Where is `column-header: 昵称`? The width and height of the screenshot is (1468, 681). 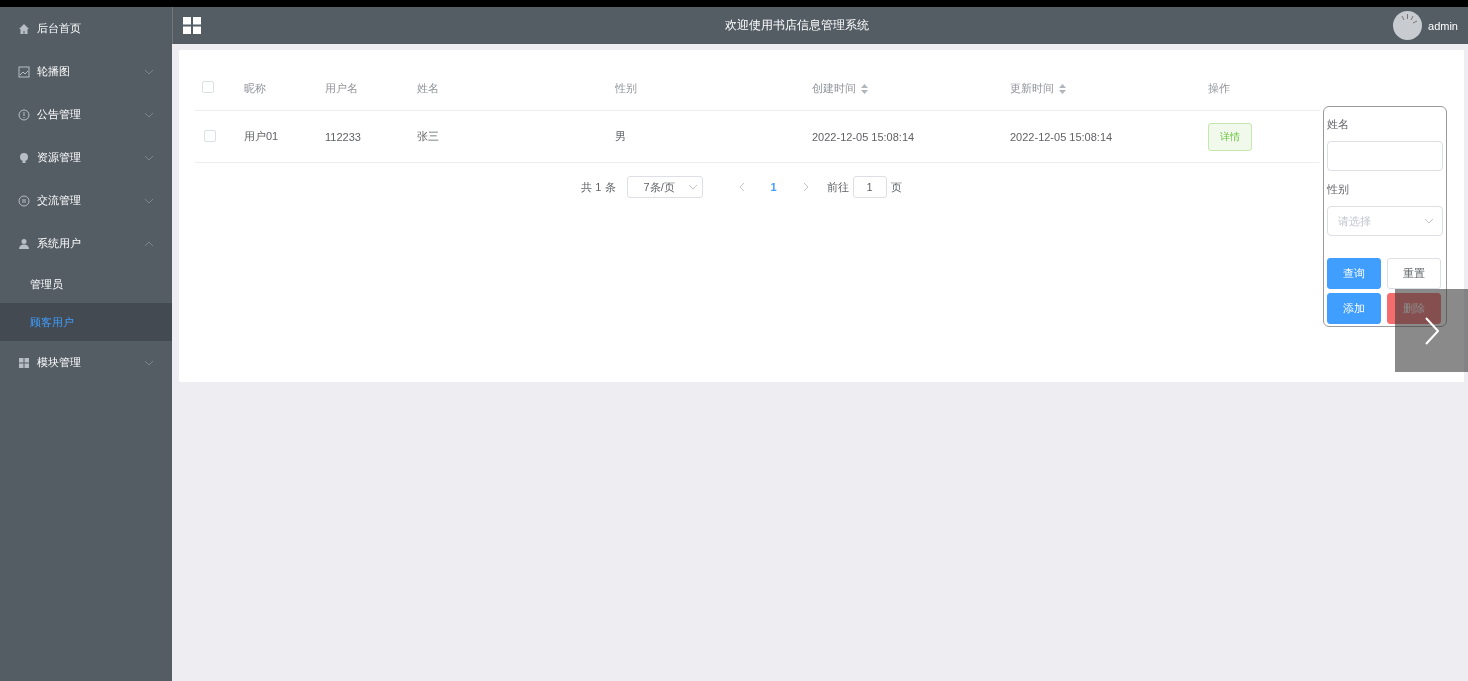
column-header: 昵称 is located at coordinates (255, 87).